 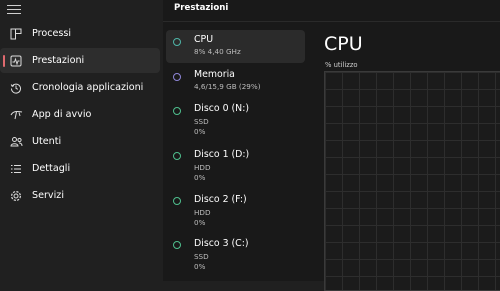 I want to click on cpu-status-dot-icon, so click(x=177, y=42).